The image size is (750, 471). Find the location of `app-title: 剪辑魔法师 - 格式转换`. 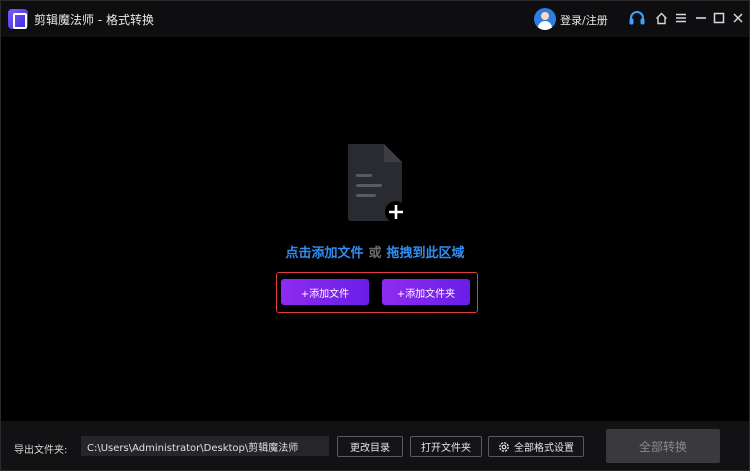

app-title: 剪辑魔法师 - 格式转换 is located at coordinates (94, 20).